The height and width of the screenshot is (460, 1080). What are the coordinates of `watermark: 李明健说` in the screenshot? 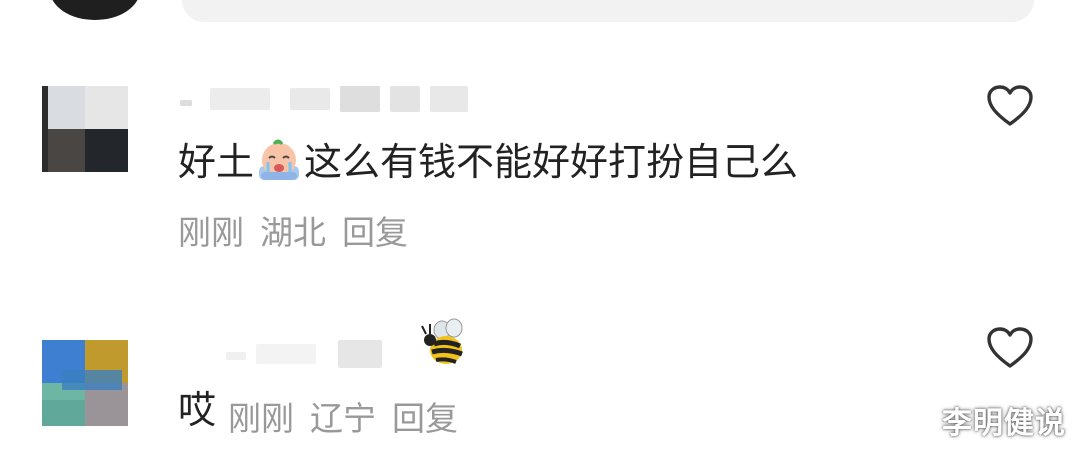 It's located at (1004, 423).